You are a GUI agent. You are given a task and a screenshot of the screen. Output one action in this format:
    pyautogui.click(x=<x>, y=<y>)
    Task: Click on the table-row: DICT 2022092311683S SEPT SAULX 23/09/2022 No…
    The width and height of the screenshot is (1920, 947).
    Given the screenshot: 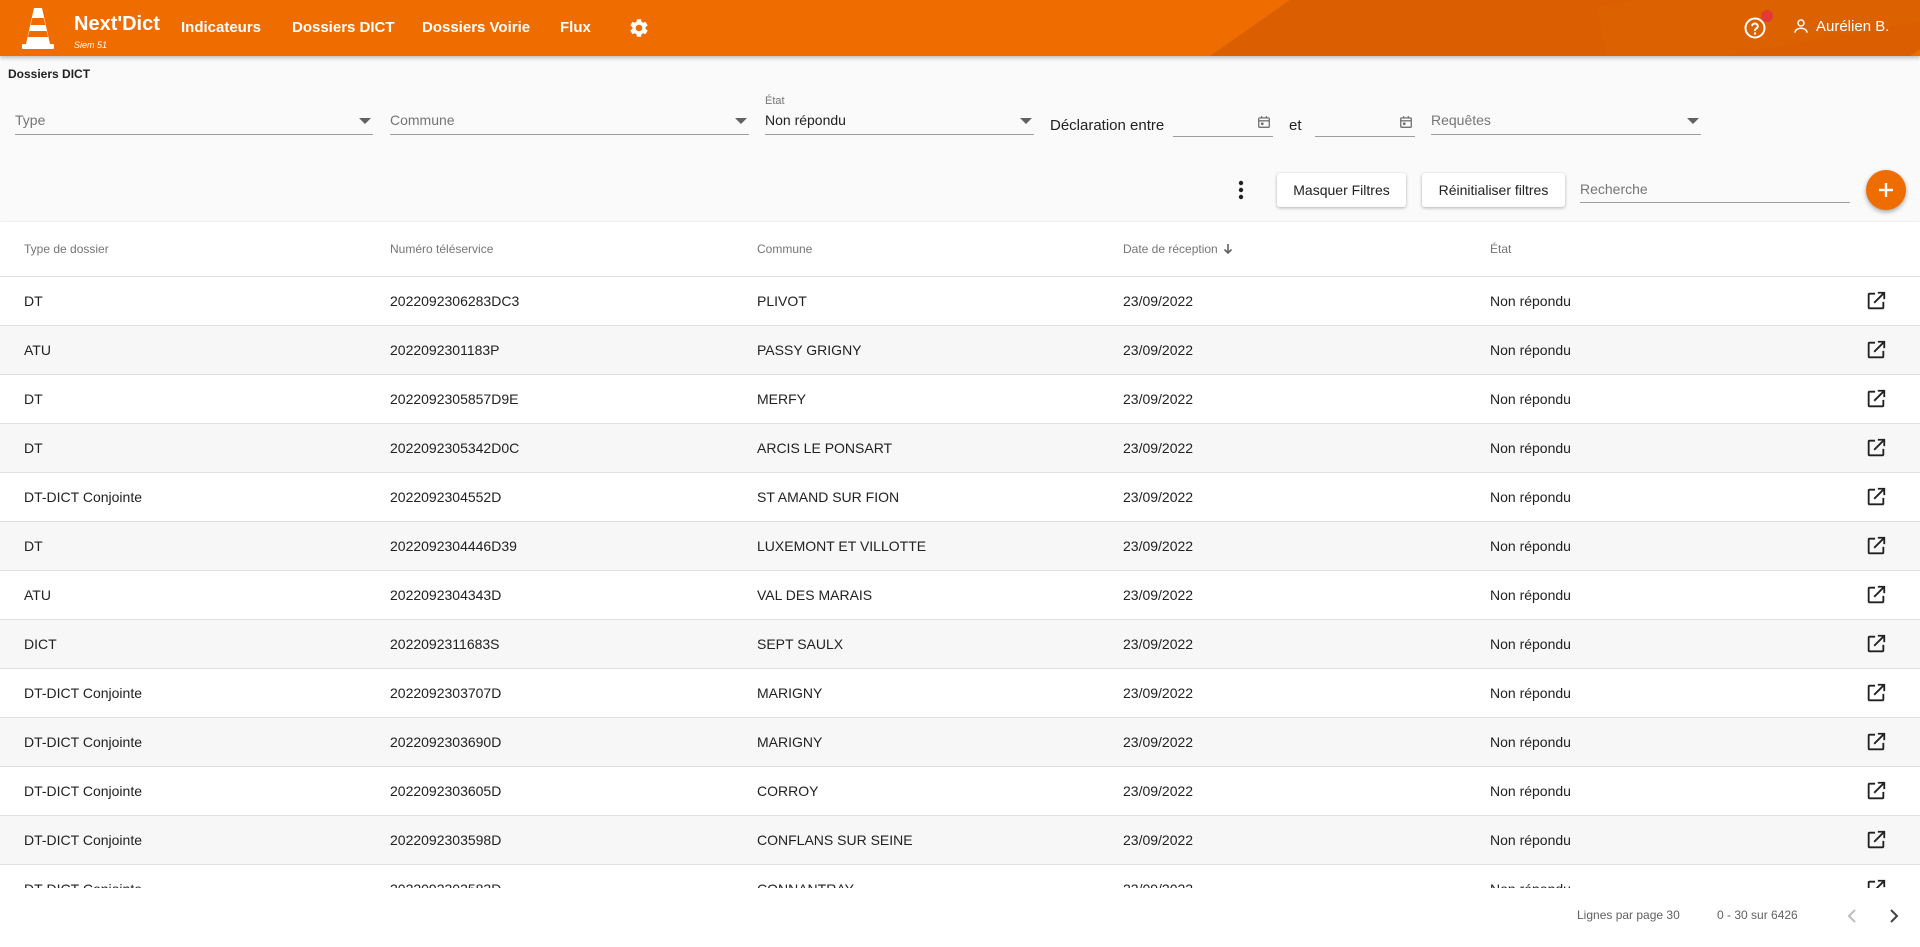 What is the action you would take?
    pyautogui.click(x=960, y=644)
    